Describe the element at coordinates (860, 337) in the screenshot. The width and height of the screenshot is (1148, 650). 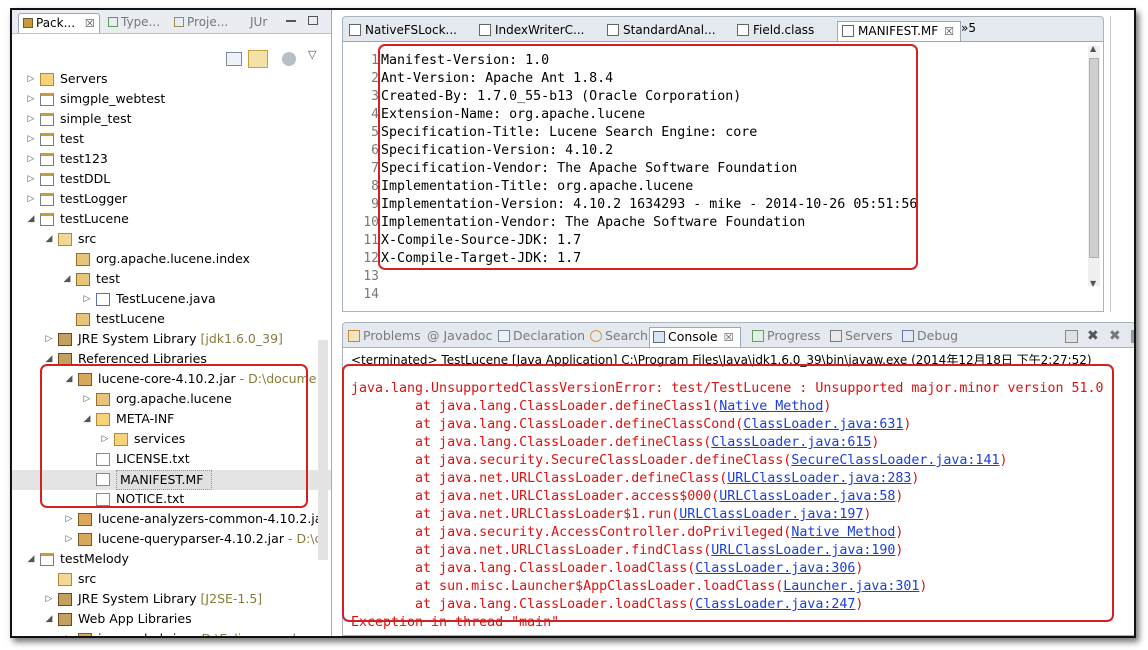
I see `tab-servers: Servers` at that location.